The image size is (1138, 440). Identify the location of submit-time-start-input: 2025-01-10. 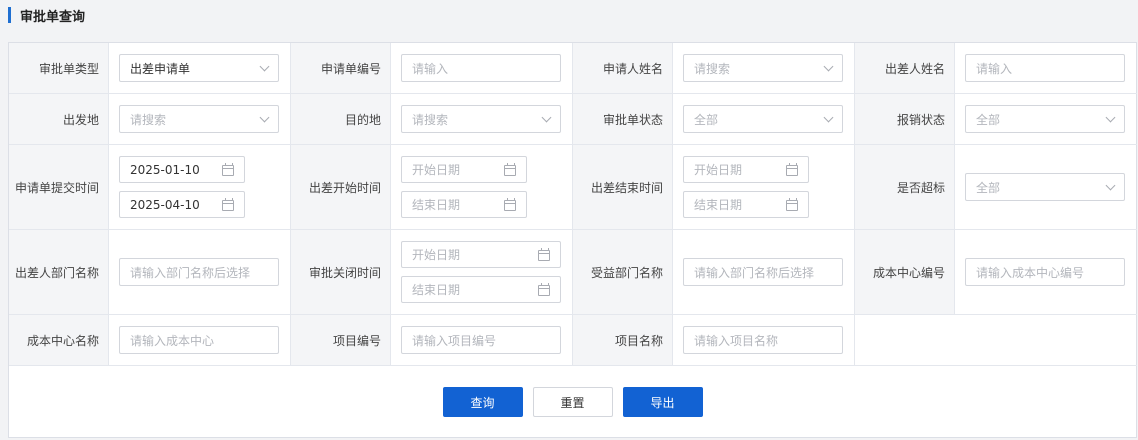
(182, 169).